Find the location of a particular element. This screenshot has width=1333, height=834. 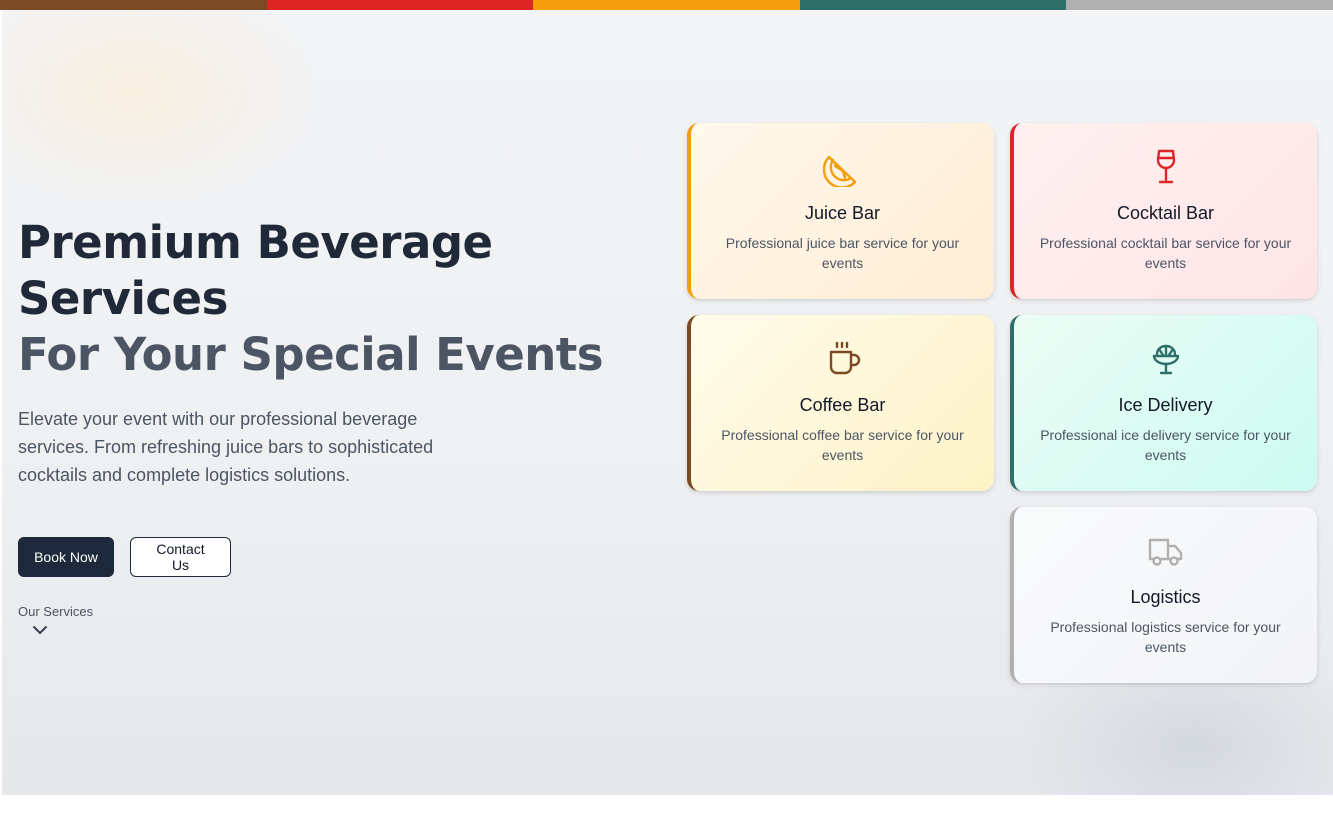

card-title: Cocktail Bar is located at coordinates (1165, 213).